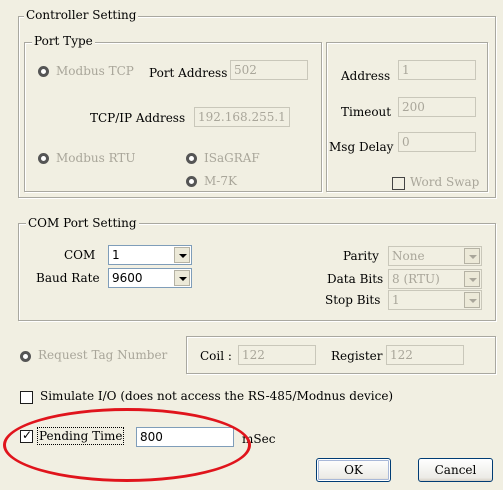 The height and width of the screenshot is (490, 503). Describe the element at coordinates (455, 470) in the screenshot. I see `cancel-button: Cancel` at that location.